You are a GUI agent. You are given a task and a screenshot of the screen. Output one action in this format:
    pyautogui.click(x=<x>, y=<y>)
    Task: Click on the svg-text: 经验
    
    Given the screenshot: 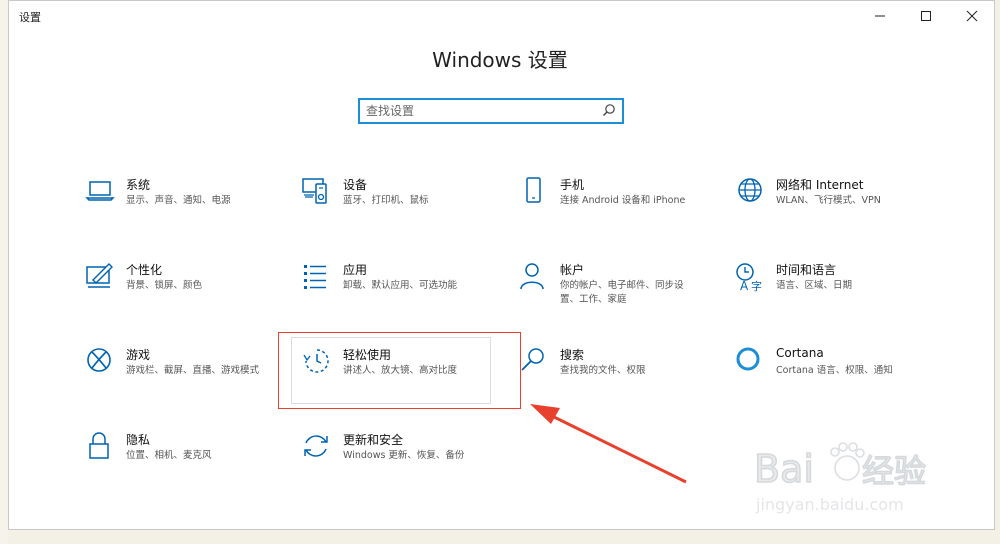 What is the action you would take?
    pyautogui.click(x=894, y=471)
    